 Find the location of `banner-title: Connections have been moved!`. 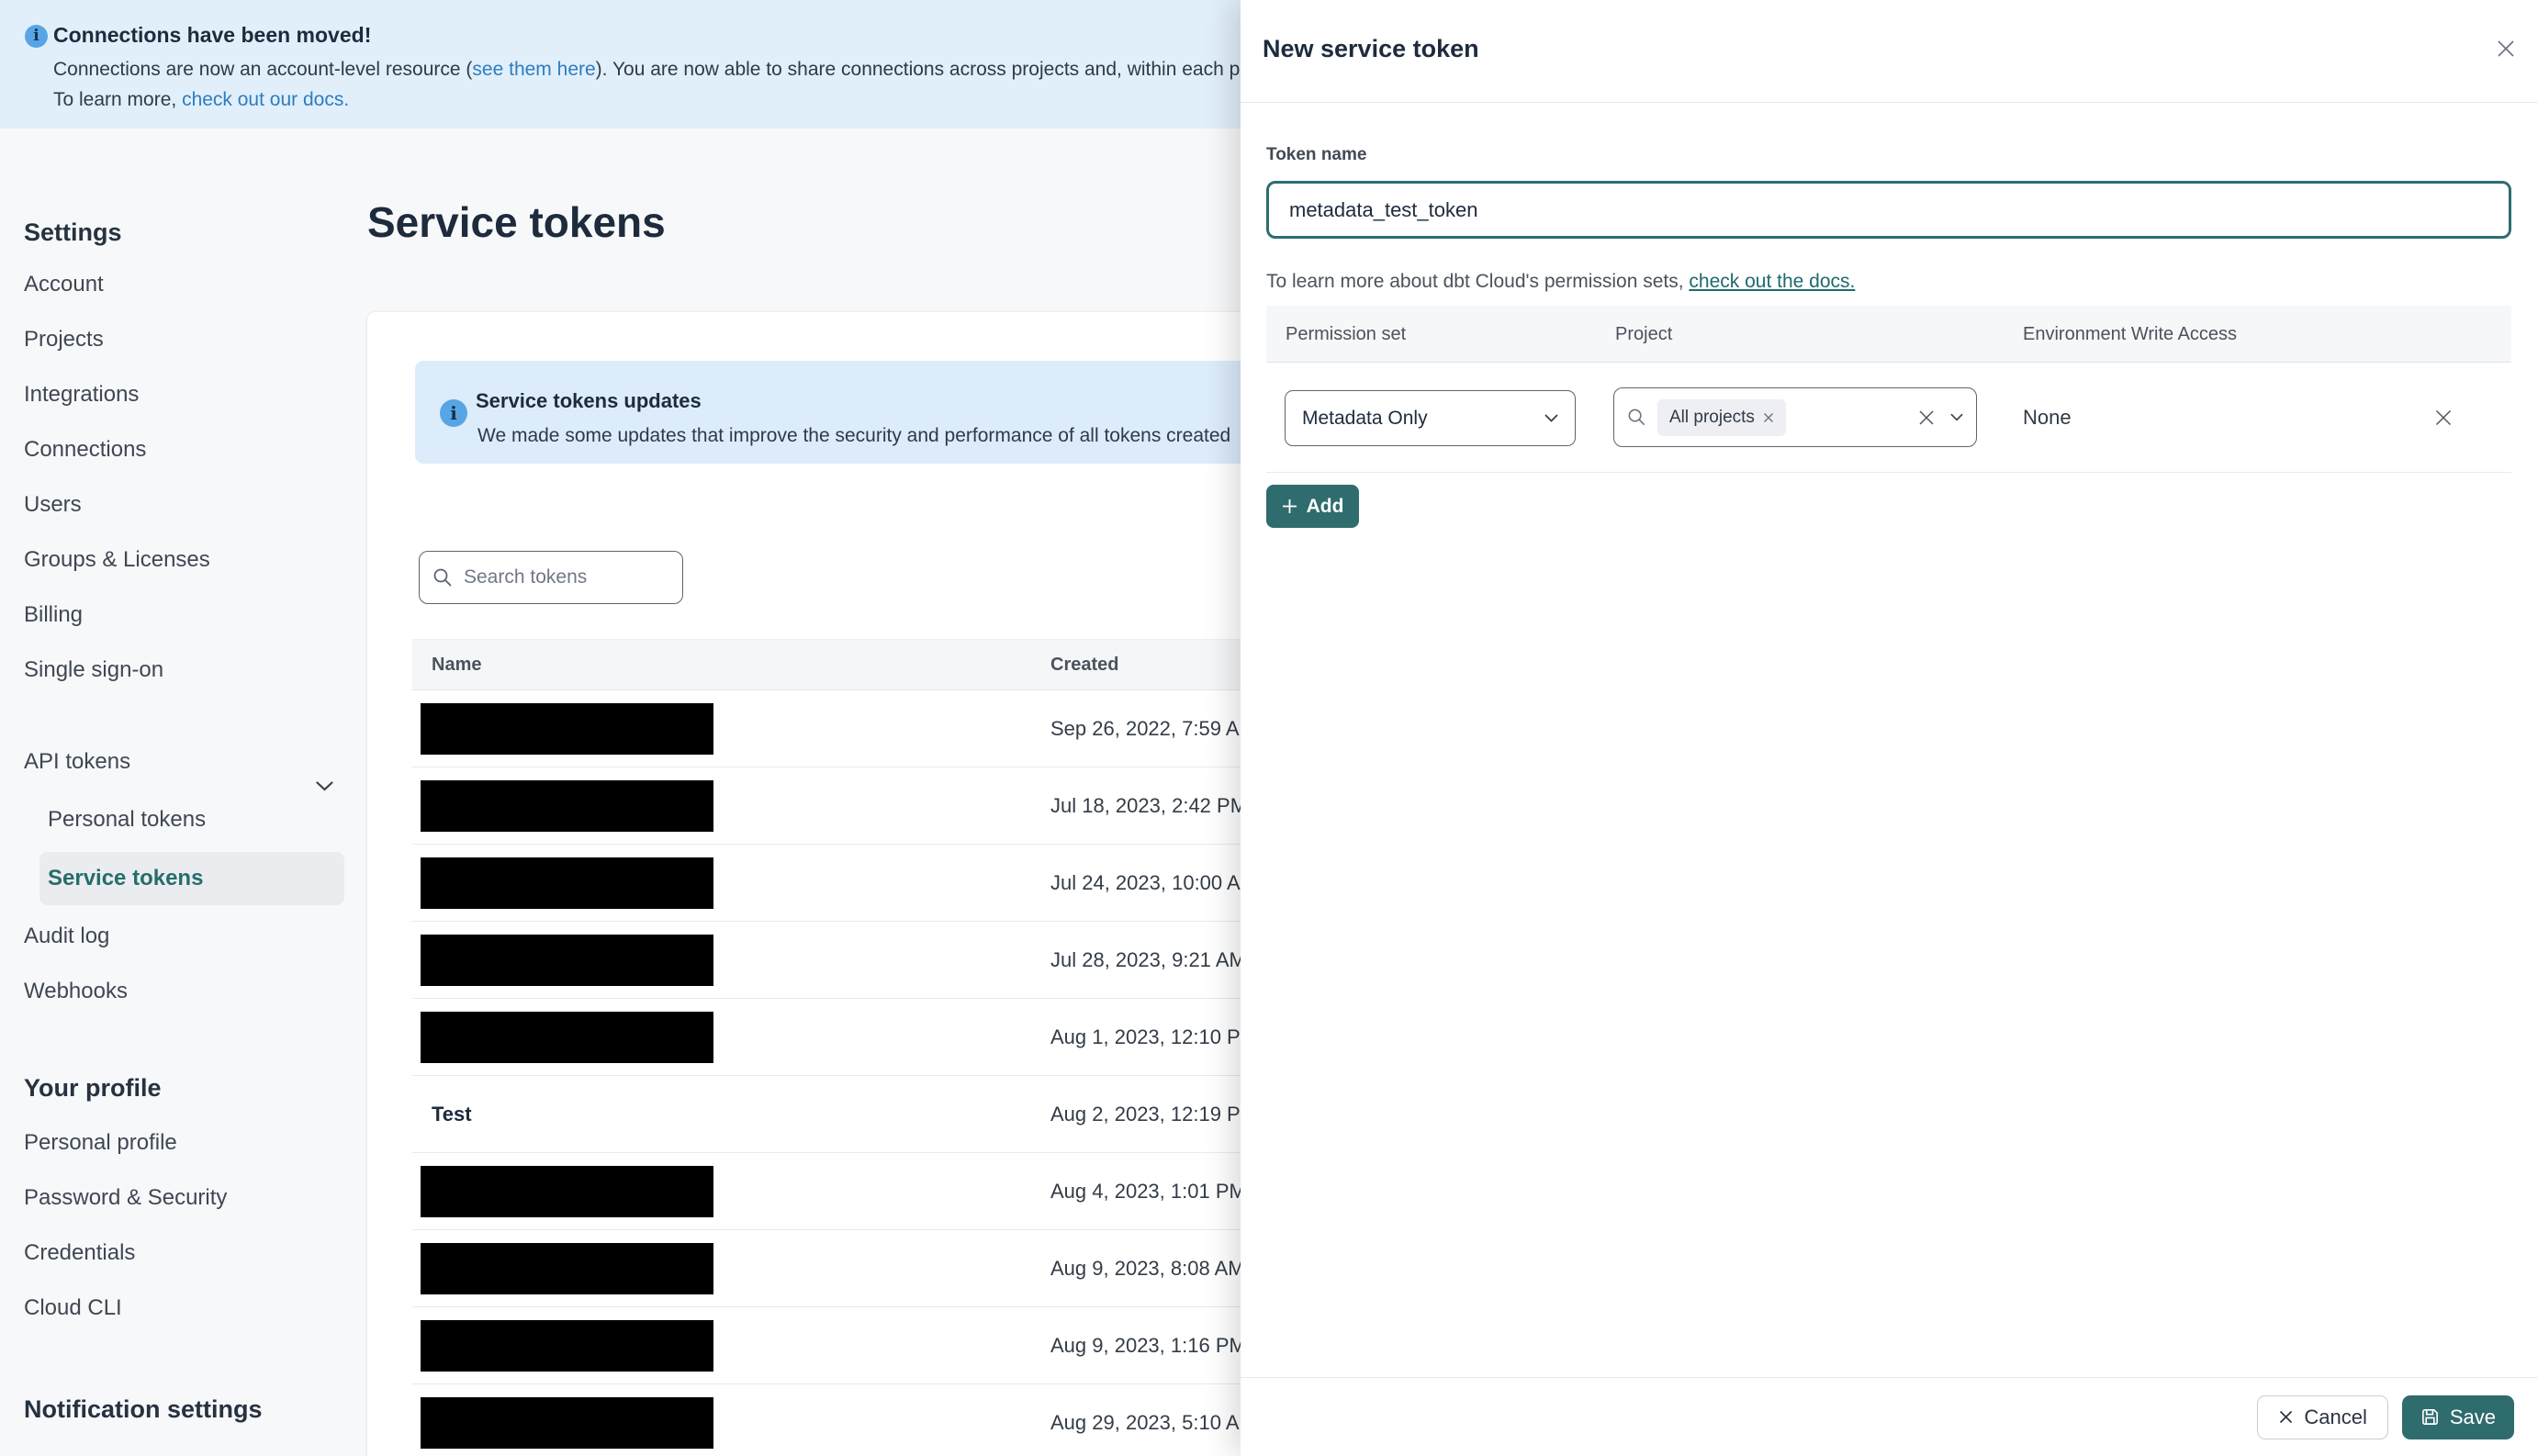

banner-title: Connections have been moved! is located at coordinates (212, 35).